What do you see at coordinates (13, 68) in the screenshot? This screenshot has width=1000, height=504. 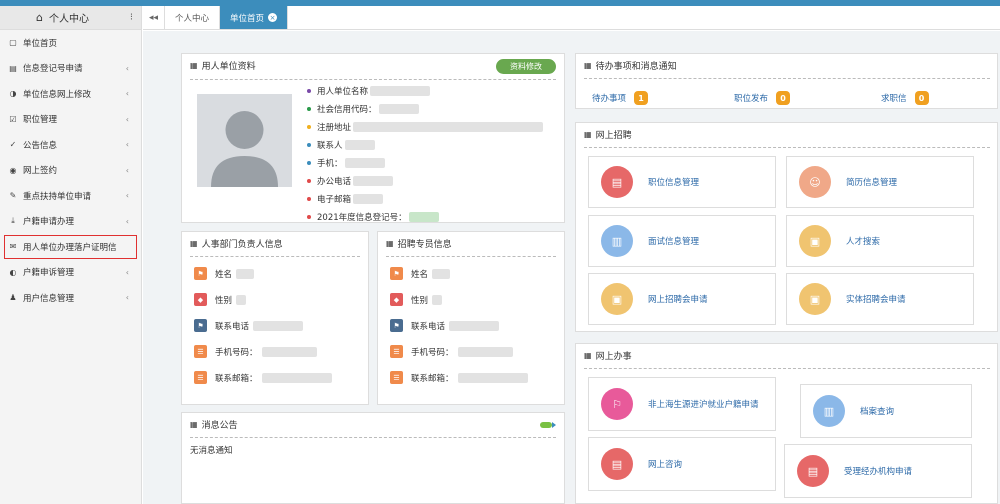 I see `doc-icon: ▤` at bounding box center [13, 68].